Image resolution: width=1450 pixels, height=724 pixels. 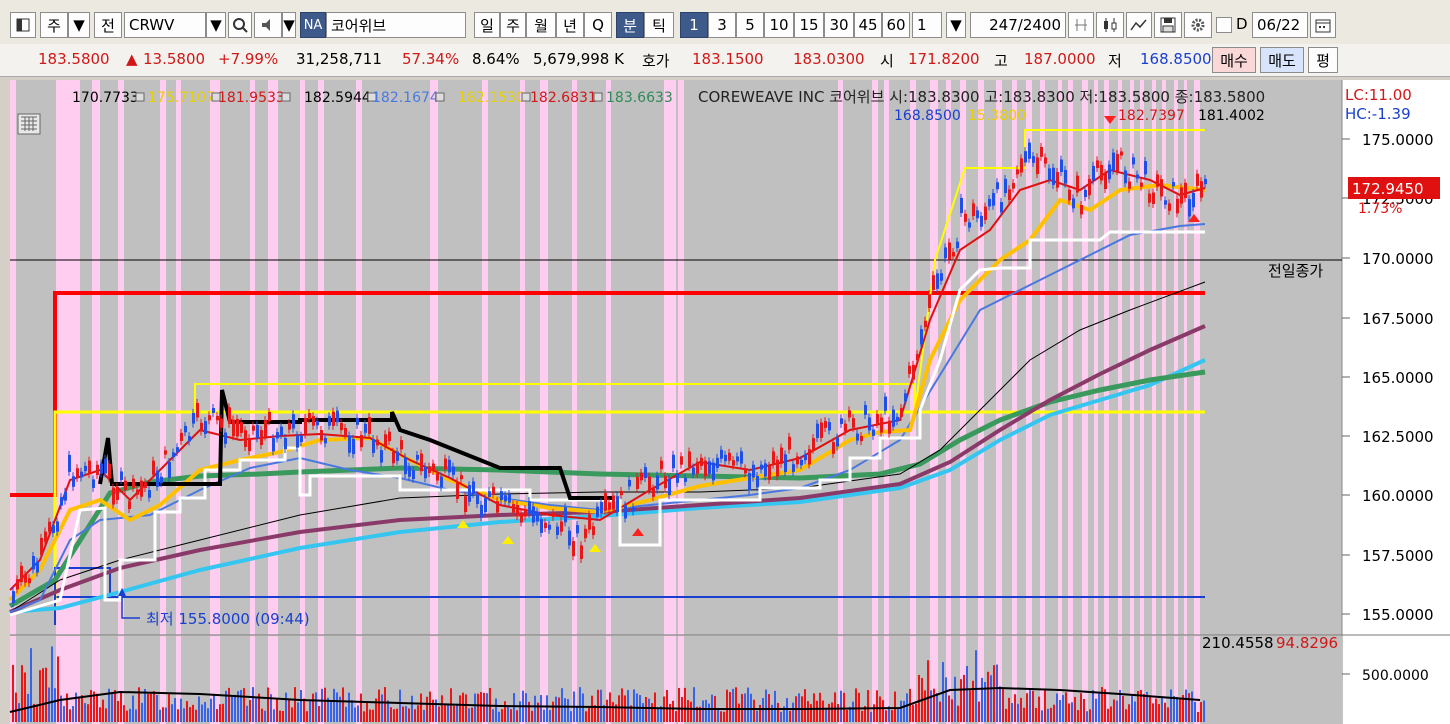 What do you see at coordinates (779, 25) in the screenshot?
I see `interval-10: 10` at bounding box center [779, 25].